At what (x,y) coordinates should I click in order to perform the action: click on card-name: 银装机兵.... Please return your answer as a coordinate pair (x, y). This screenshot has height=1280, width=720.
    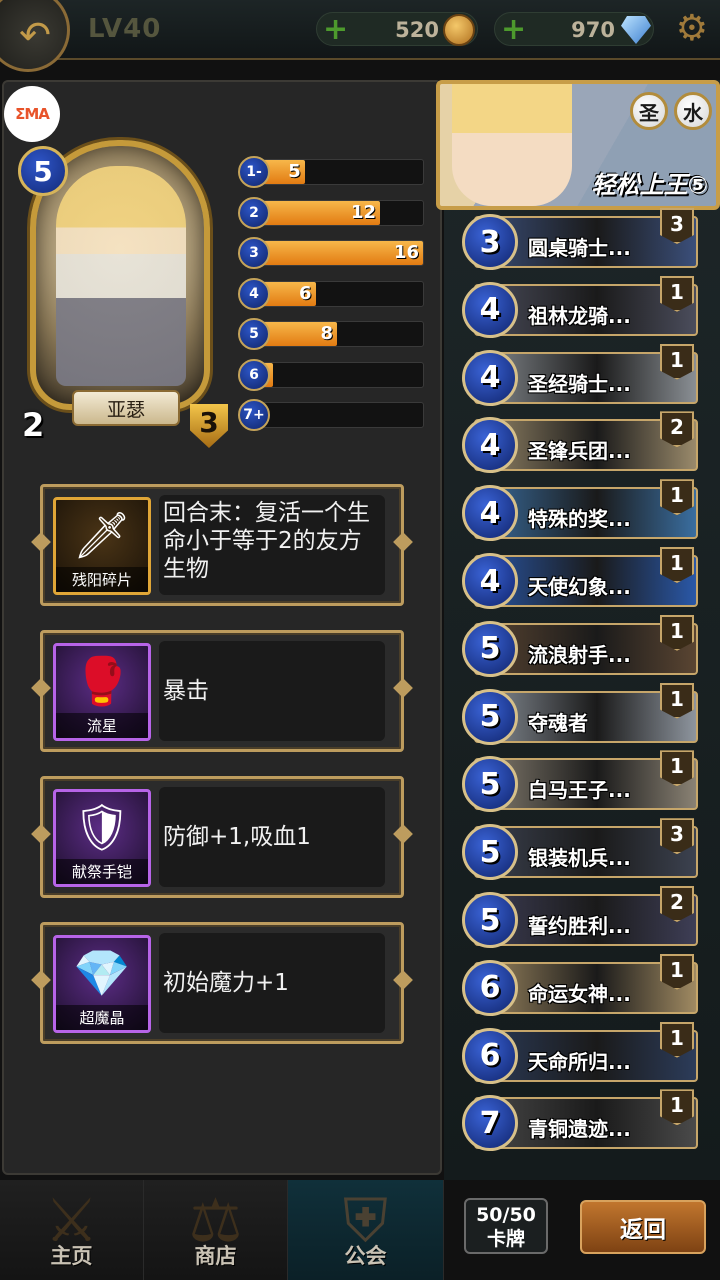
    Looking at the image, I should click on (579, 858).